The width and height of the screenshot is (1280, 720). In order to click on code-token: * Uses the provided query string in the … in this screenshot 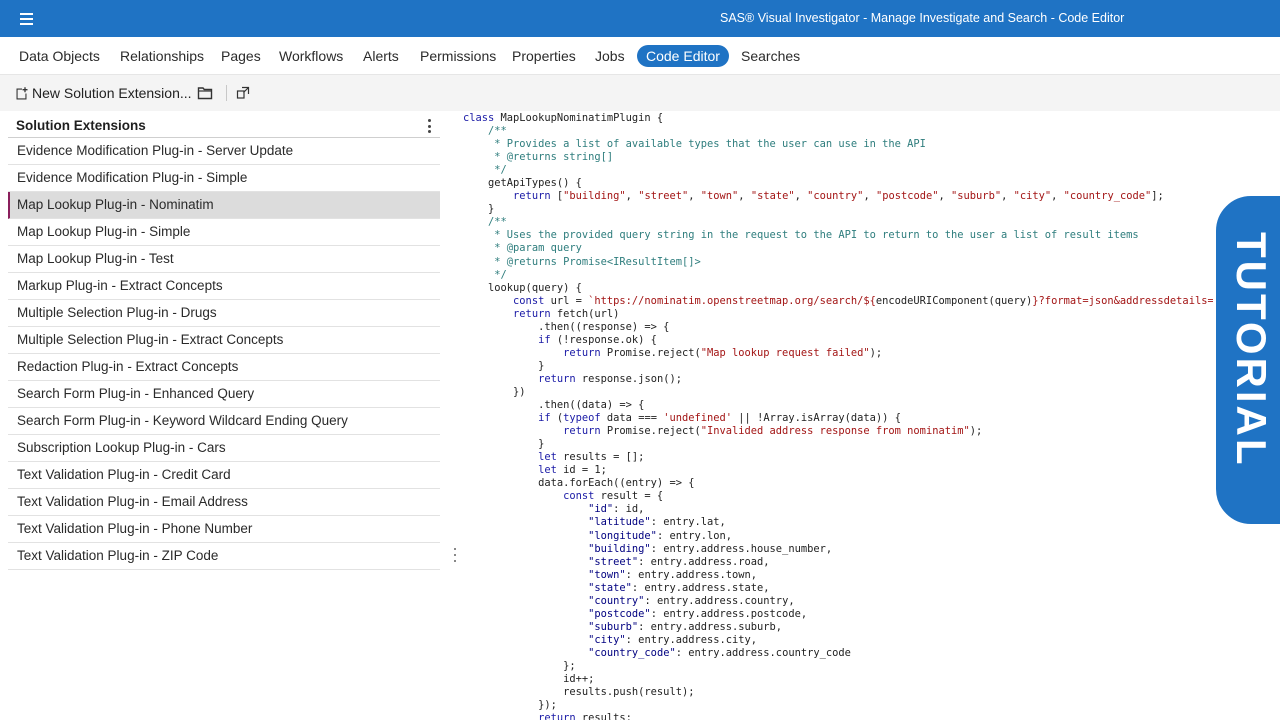, I will do `click(816, 235)`.